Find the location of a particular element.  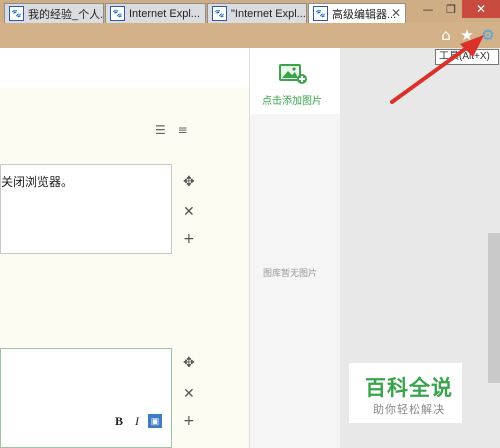

close-icon: ✕ is located at coordinates (396, 13).